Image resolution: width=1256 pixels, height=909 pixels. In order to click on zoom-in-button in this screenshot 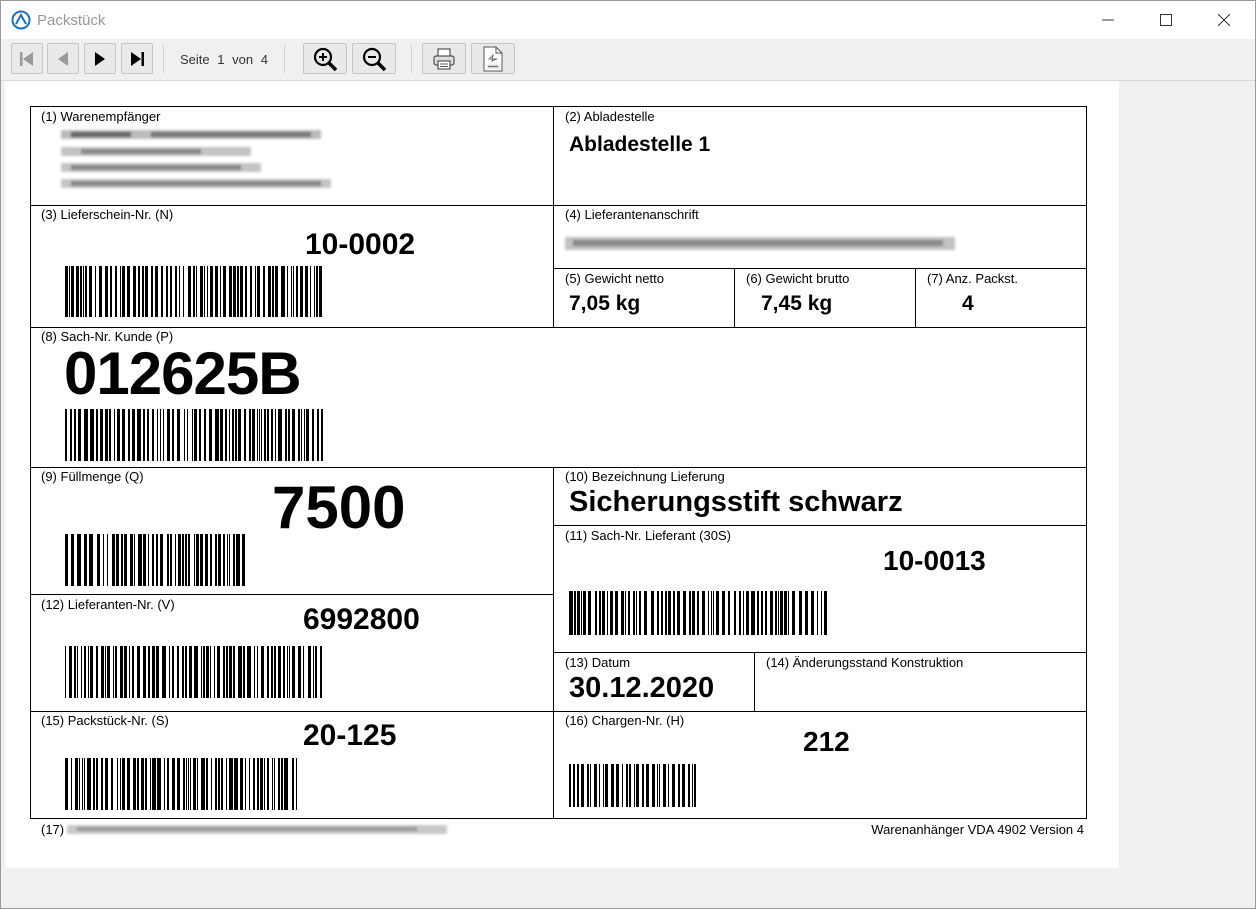, I will do `click(325, 58)`.